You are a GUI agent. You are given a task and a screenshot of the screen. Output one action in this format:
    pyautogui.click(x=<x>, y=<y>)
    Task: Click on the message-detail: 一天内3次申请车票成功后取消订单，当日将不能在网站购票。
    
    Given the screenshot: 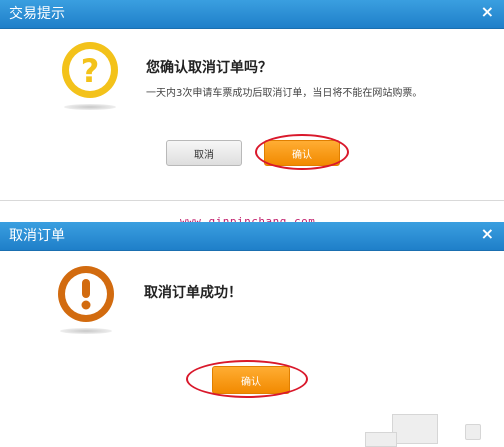 What is the action you would take?
    pyautogui.click(x=284, y=93)
    